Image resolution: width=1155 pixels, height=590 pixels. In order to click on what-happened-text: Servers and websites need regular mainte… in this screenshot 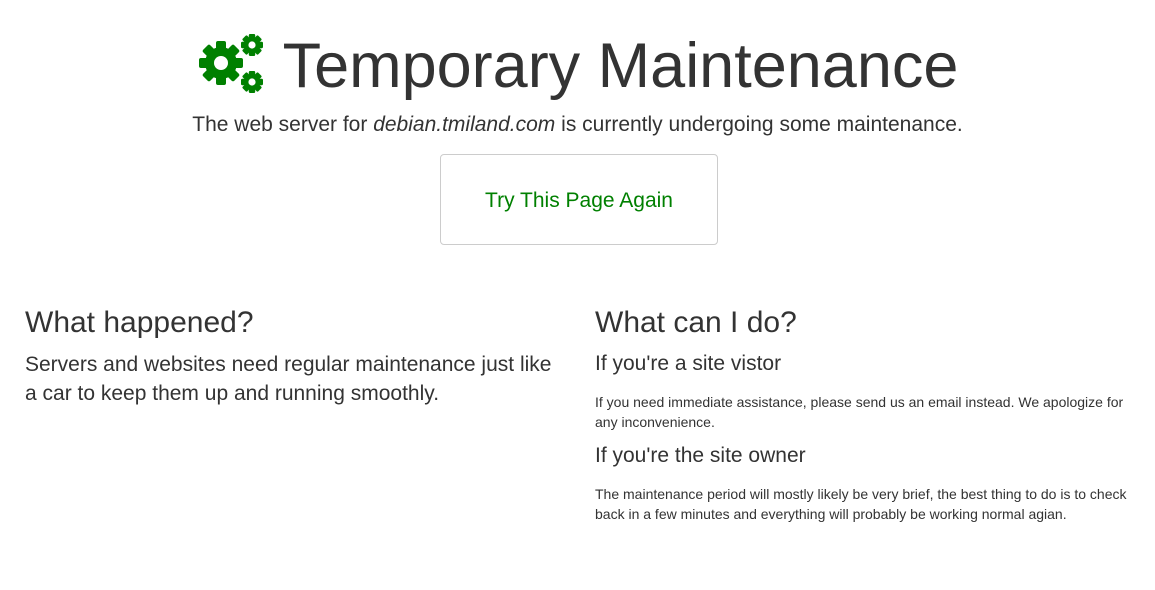, I will do `click(288, 379)`.